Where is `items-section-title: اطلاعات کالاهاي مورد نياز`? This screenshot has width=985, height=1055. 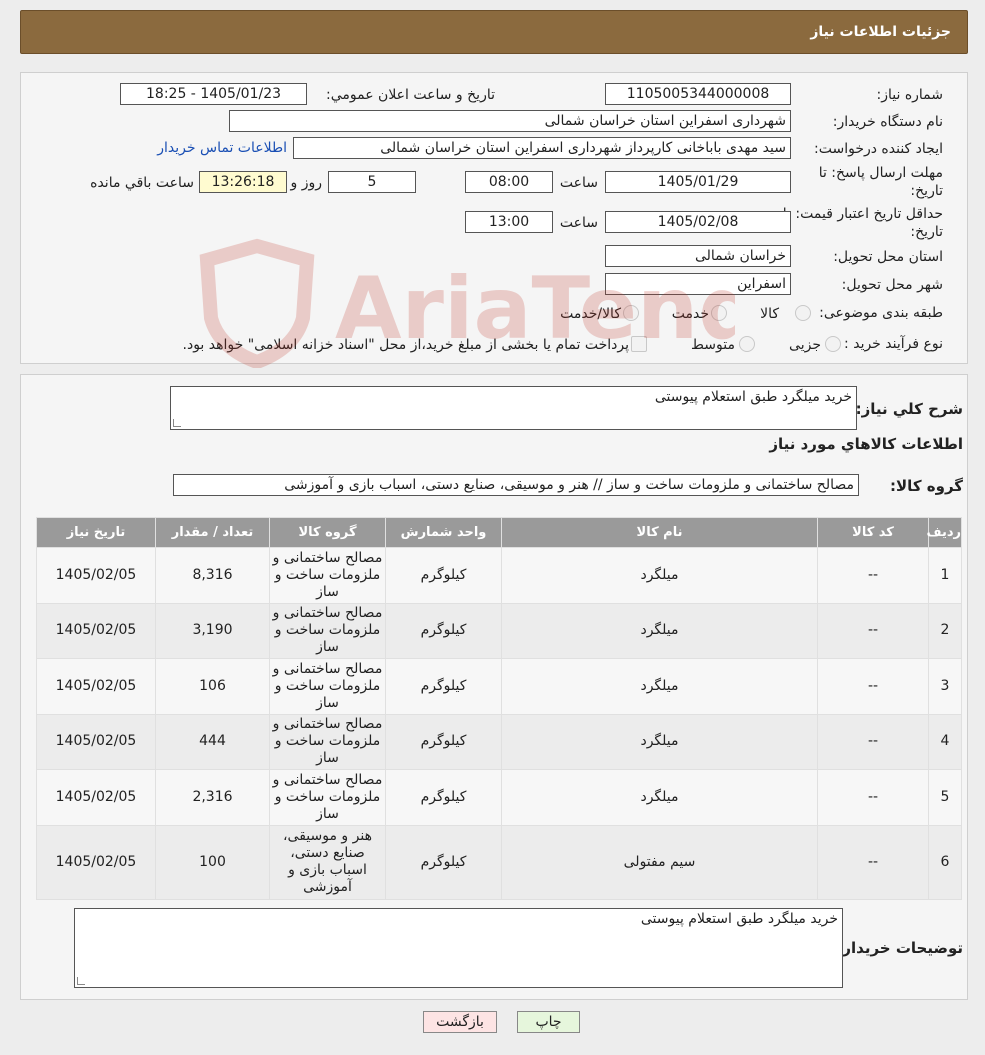
items-section-title: اطلاعات کالاهاي مورد نياز is located at coordinates (866, 444).